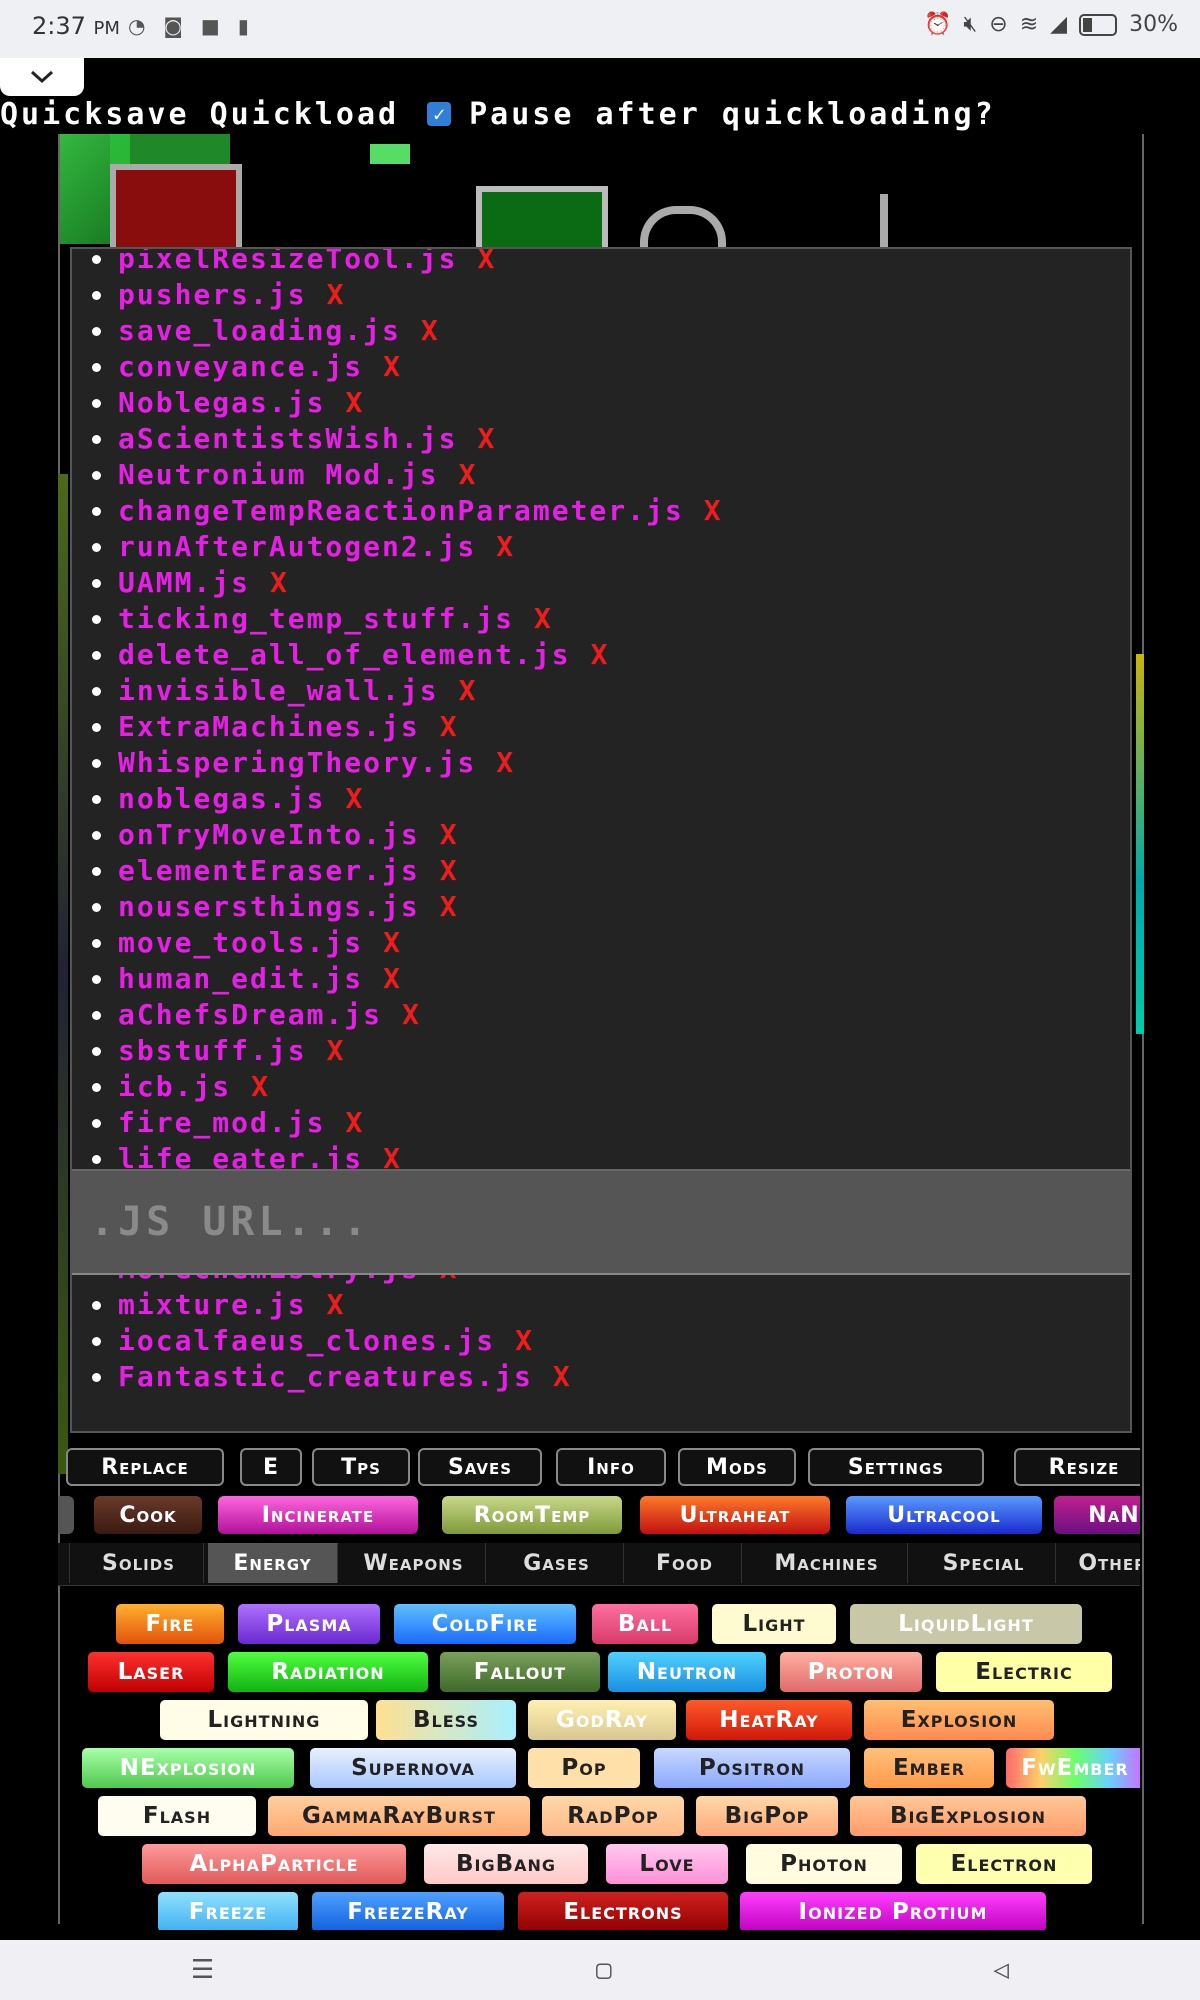 The height and width of the screenshot is (2000, 1200). I want to click on element-fwember: FwEmber, so click(1073, 1768).